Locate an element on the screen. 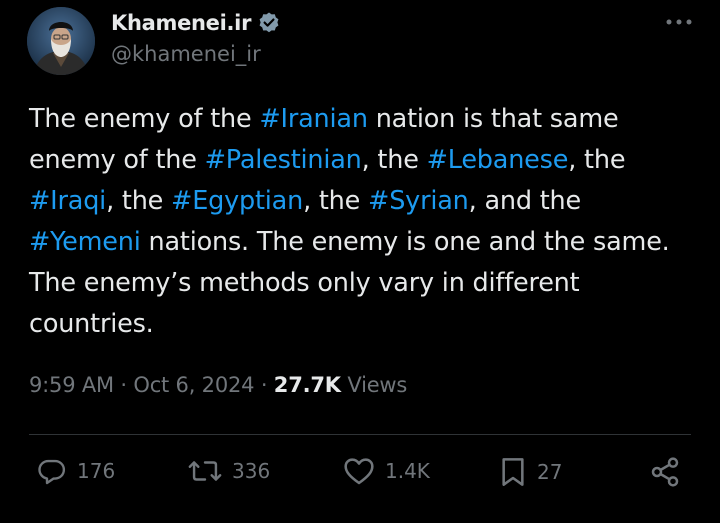 This screenshot has width=720, height=523. tweet-text-segment: enemy of the is located at coordinates (117, 160).